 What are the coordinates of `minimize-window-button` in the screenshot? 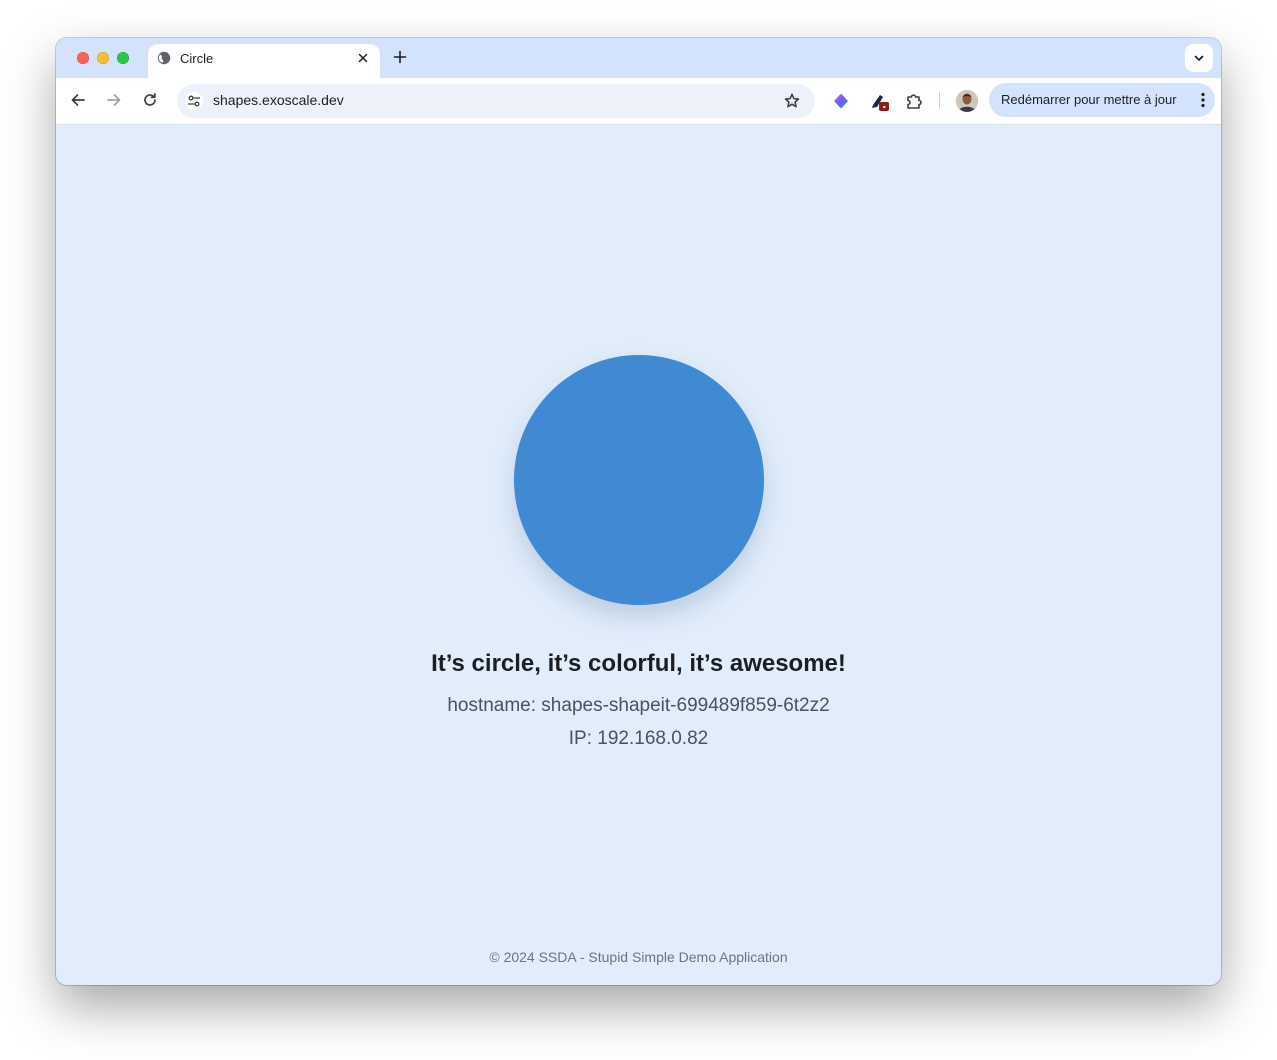 It's located at (103, 58).